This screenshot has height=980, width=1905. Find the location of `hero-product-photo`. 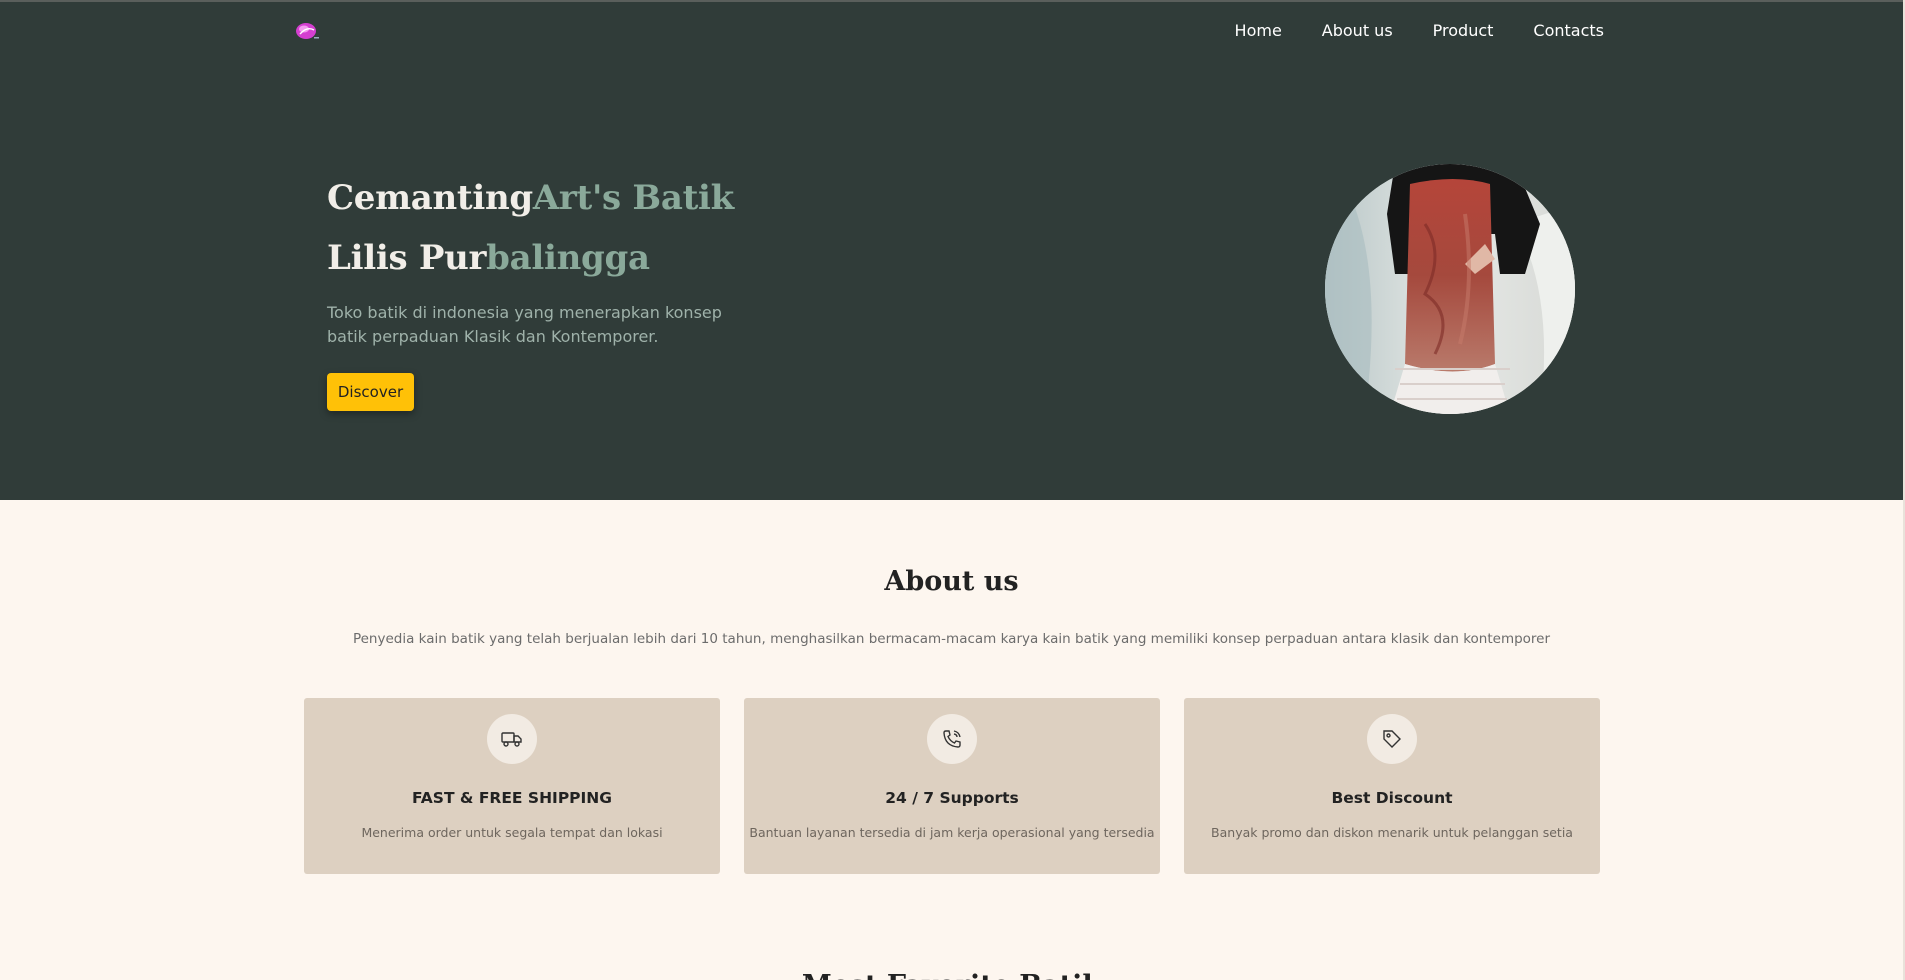

hero-product-photo is located at coordinates (1450, 289).